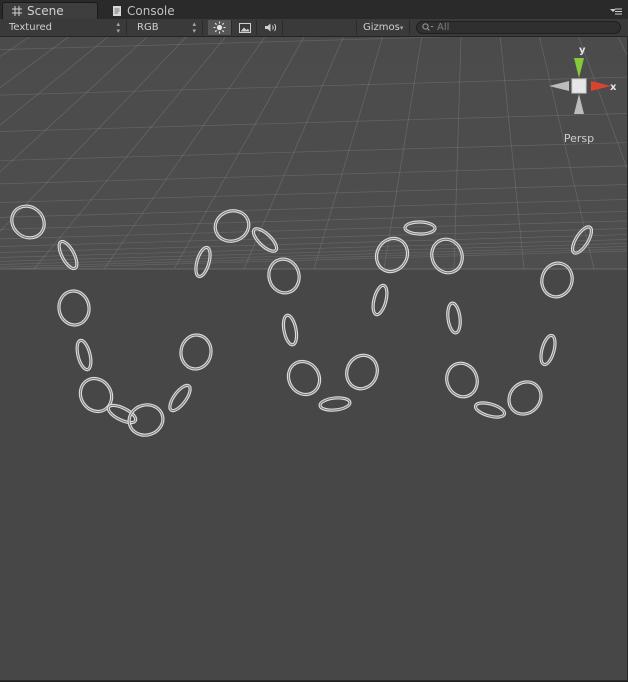 This screenshot has height=682, width=628. Describe the element at coordinates (601, 86) in the screenshot. I see `x-axis-cone` at that location.